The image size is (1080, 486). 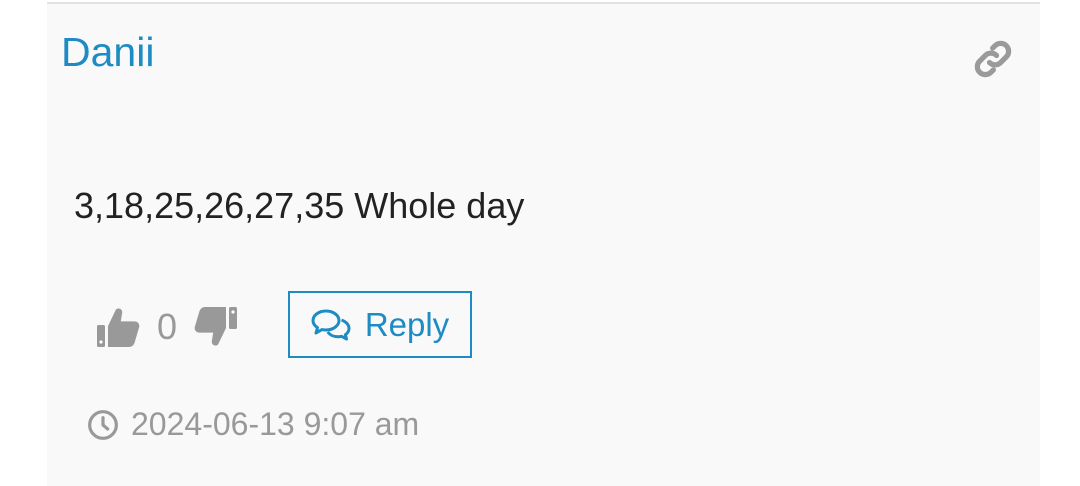 What do you see at coordinates (993, 59) in the screenshot?
I see `link-icon` at bounding box center [993, 59].